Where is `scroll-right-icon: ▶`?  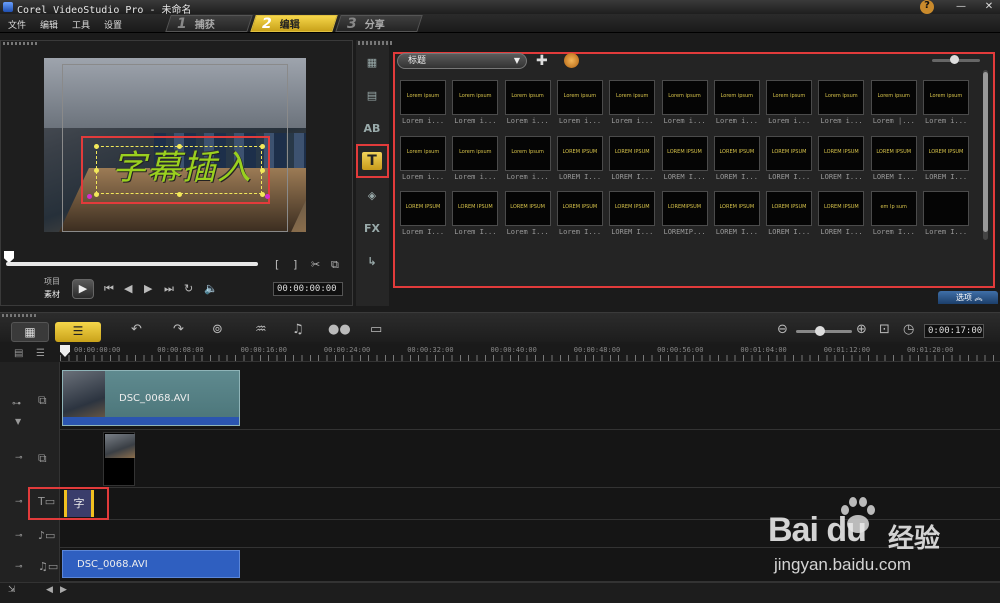
scroll-right-icon: ▶ is located at coordinates (63, 590).